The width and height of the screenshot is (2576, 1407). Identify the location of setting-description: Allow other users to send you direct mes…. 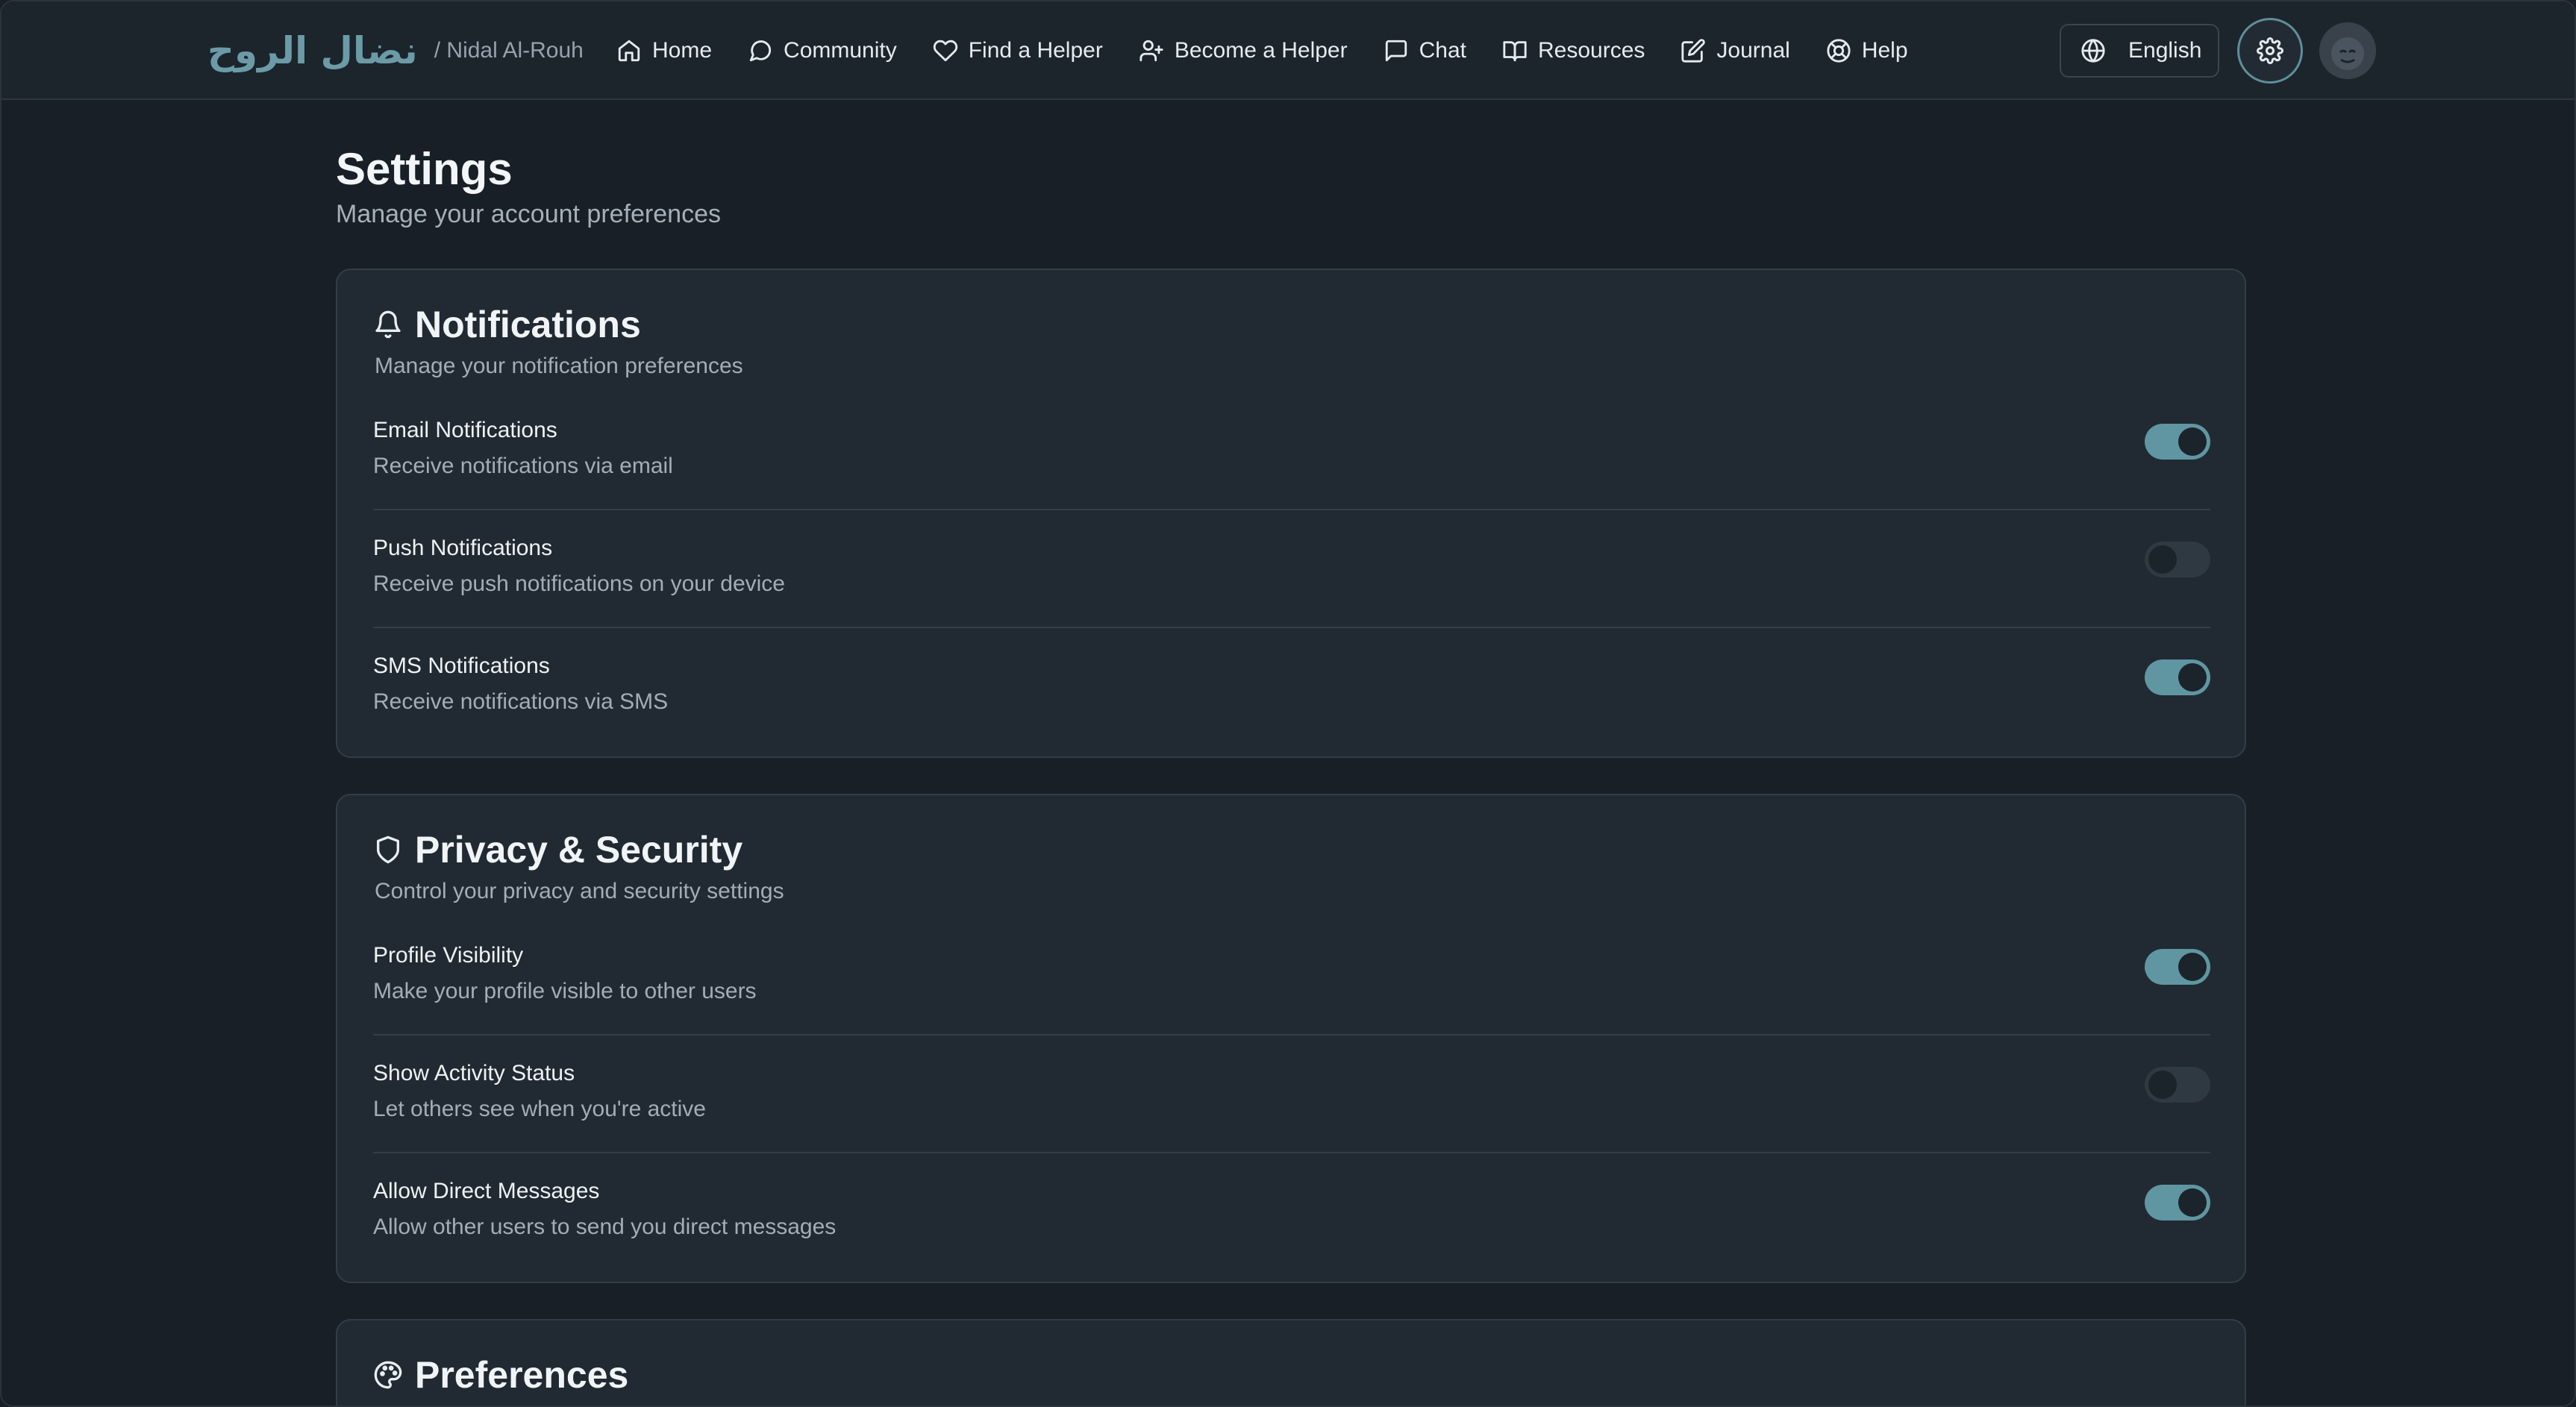
(605, 1227).